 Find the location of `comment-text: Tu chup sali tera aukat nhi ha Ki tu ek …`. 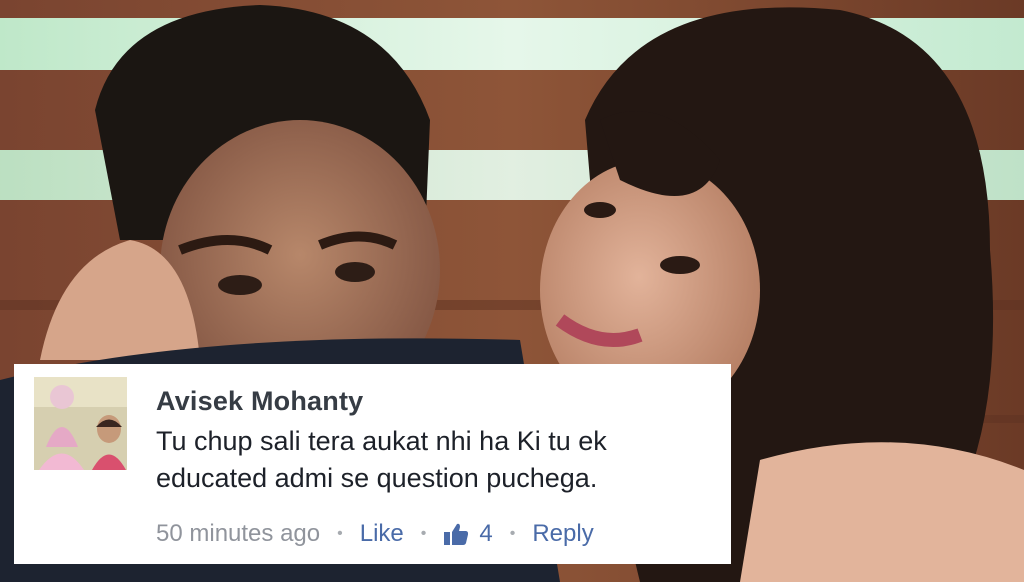

comment-text: Tu chup sali tera aukat nhi ha Ki tu ek … is located at coordinates (436, 460).